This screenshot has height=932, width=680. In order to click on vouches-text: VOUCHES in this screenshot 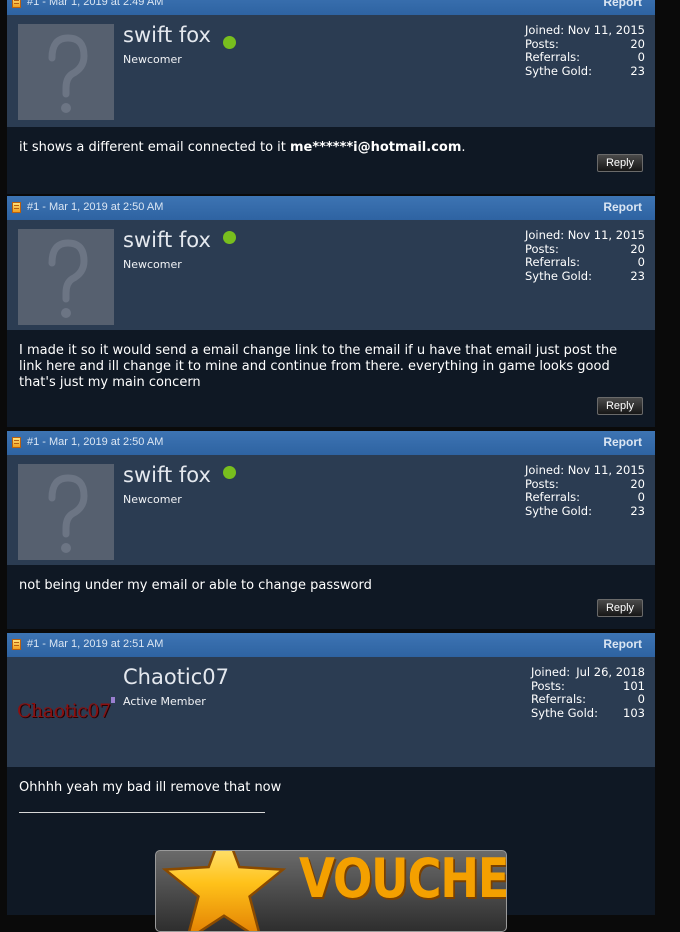, I will do `click(403, 880)`.